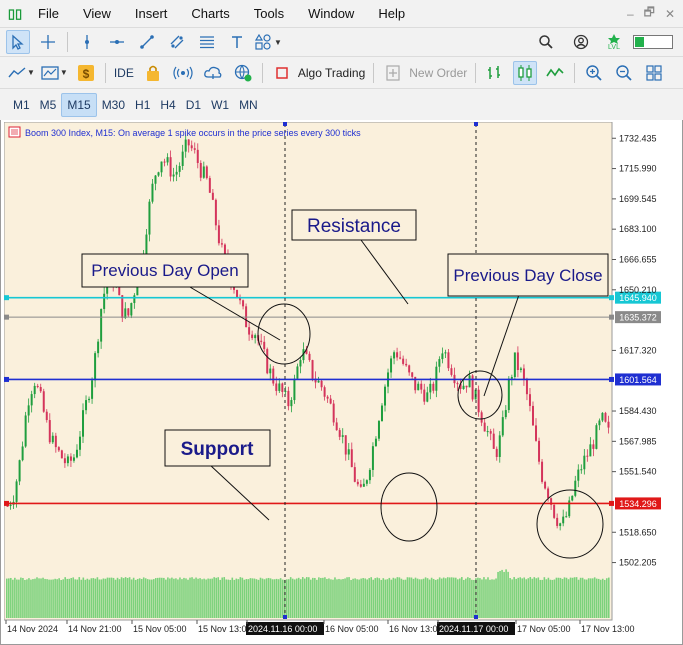  What do you see at coordinates (630, 14) in the screenshot?
I see `minimize-icon: –` at bounding box center [630, 14].